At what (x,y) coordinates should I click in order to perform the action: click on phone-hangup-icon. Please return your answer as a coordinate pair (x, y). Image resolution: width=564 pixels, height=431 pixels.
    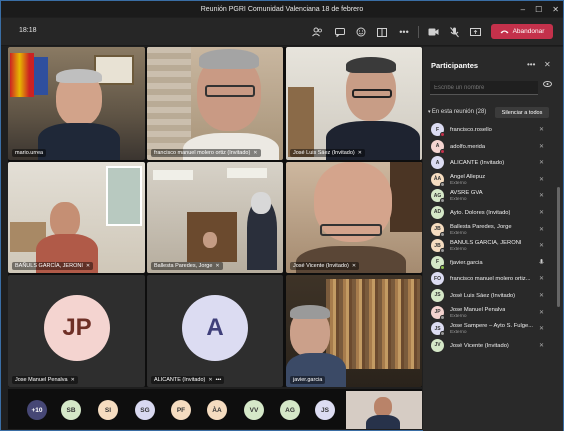
    Looking at the image, I should click on (504, 32).